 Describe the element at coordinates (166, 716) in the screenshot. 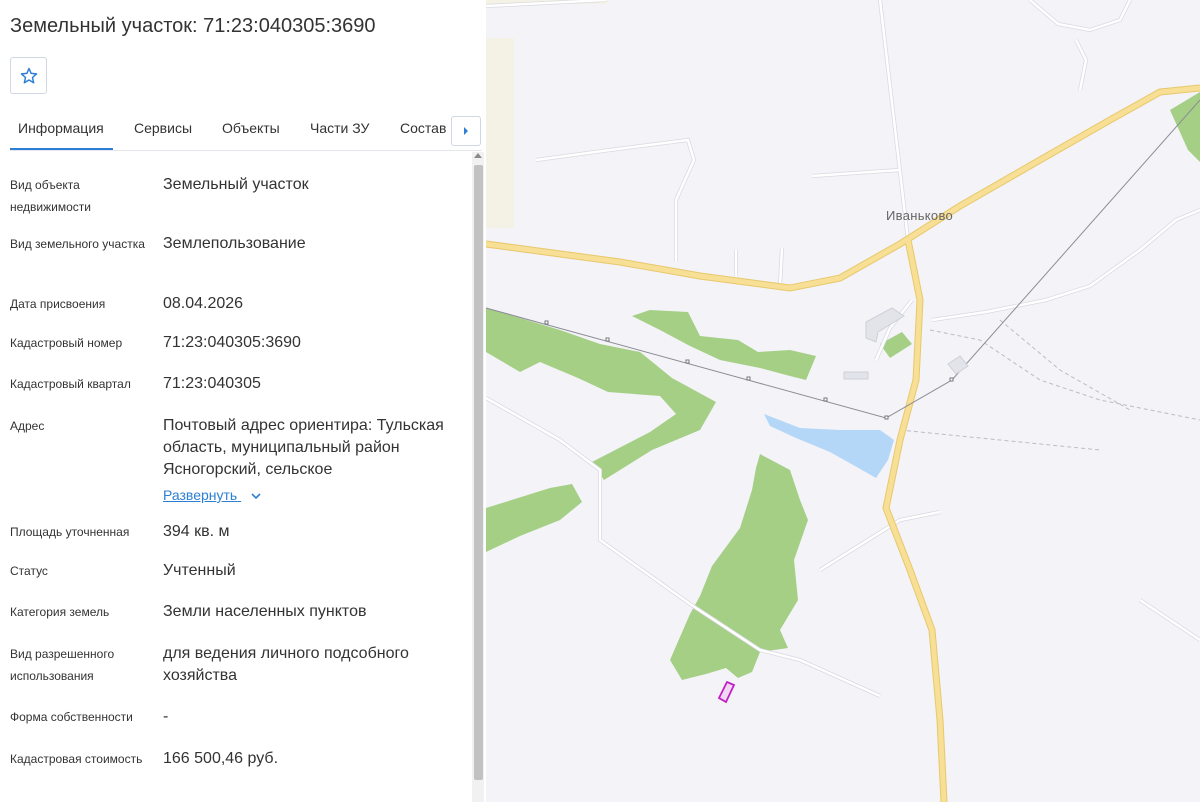

I see `field-value: -` at that location.